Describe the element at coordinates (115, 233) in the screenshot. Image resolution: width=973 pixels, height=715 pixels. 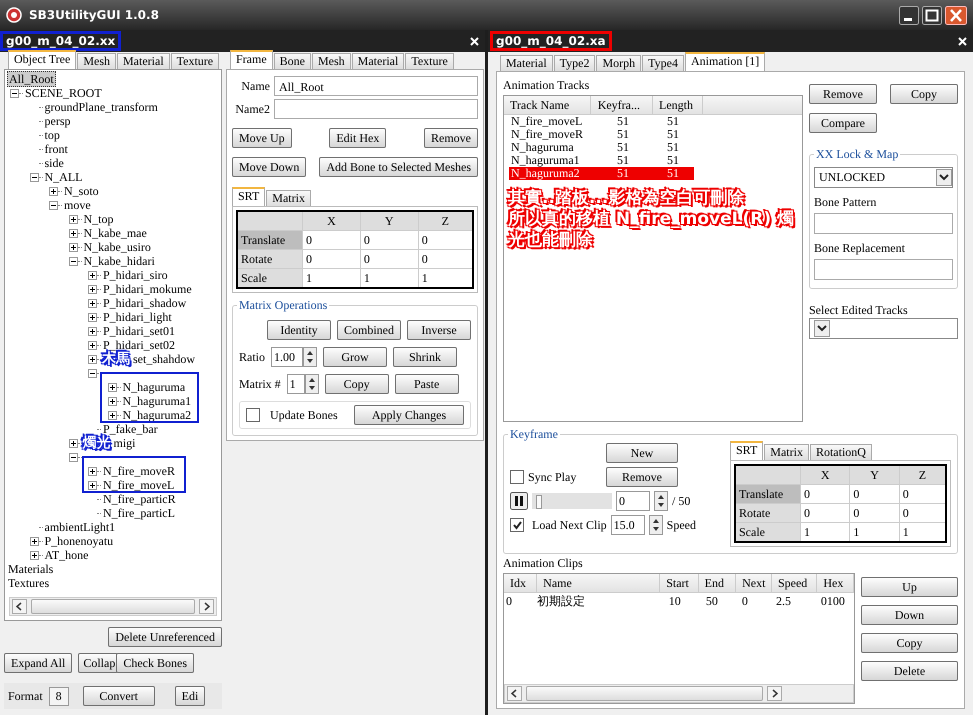
I see `tree-item: N_kabe_mae` at that location.